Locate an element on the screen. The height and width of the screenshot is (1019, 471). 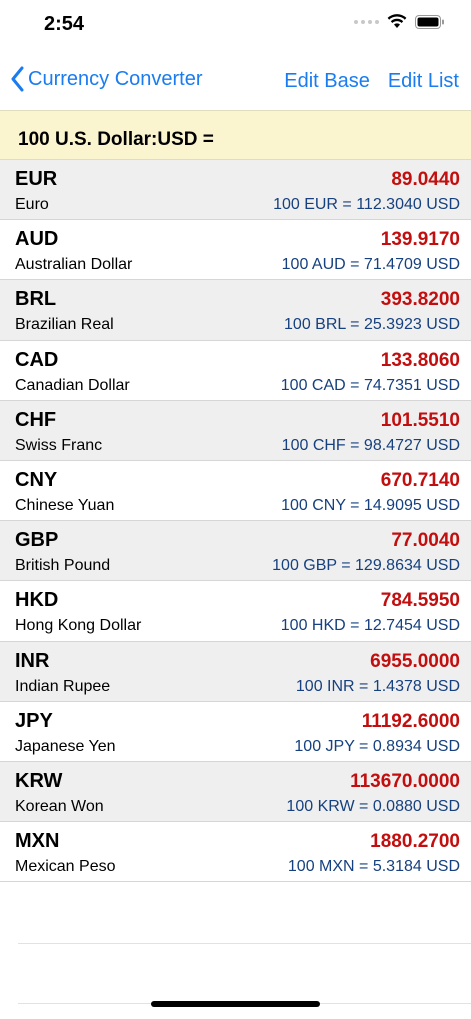
wifi-icon is located at coordinates (397, 21).